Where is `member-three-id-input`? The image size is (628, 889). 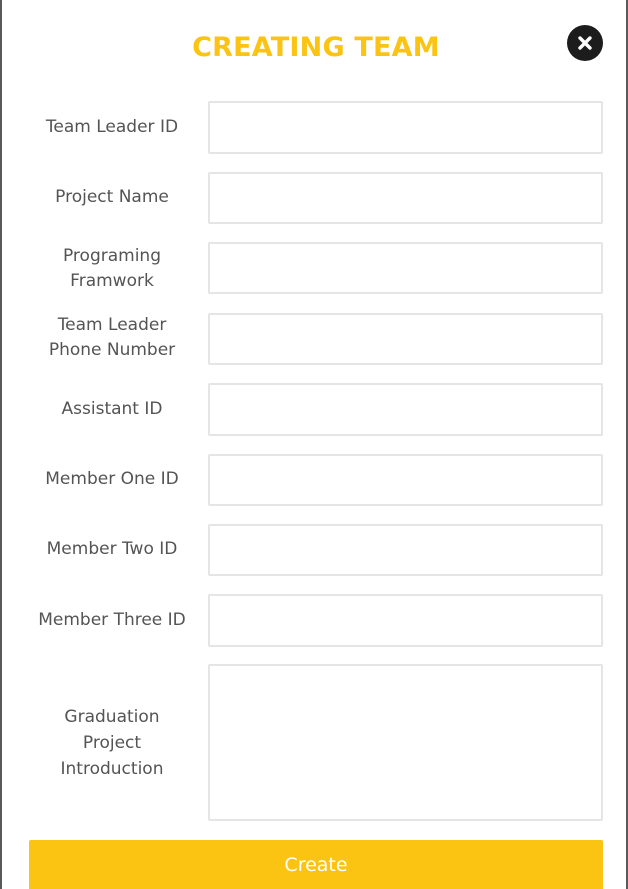
member-three-id-input is located at coordinates (405, 620).